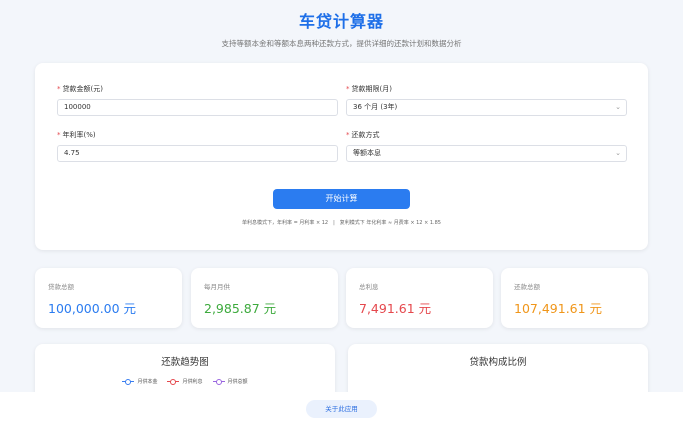 This screenshot has height=426, width=683. I want to click on stat-card-monthly-payment: 每月月供 2,985.87 元, so click(264, 298).